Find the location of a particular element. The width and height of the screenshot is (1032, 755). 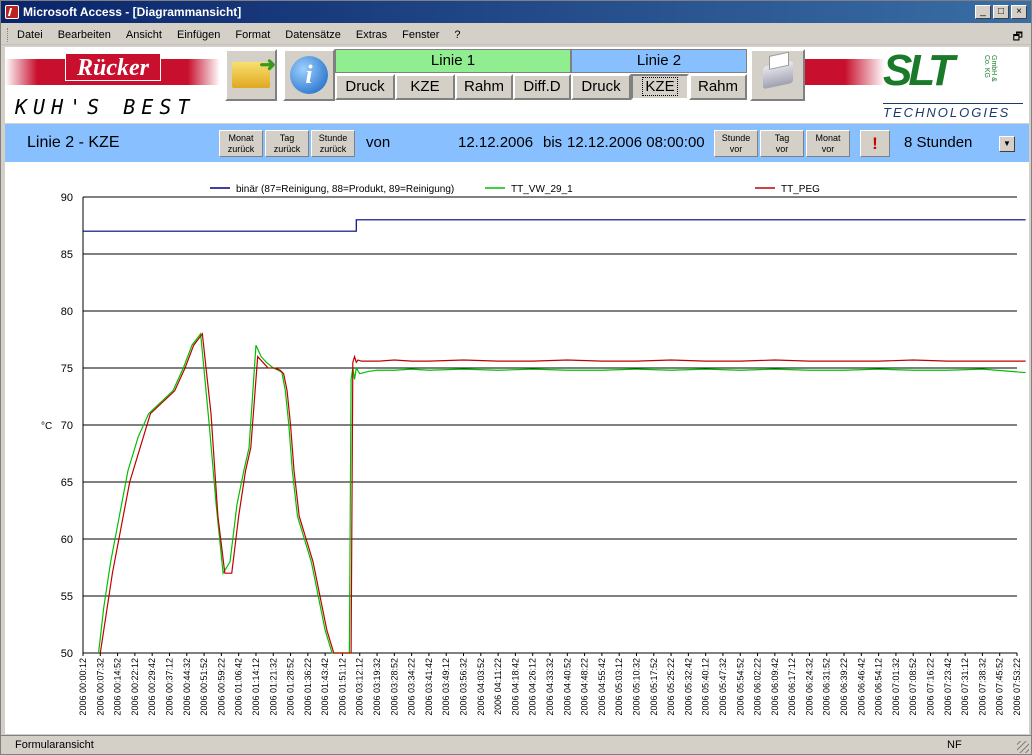

x-tick-label: 2006 06:31:52 is located at coordinates (827, 687).